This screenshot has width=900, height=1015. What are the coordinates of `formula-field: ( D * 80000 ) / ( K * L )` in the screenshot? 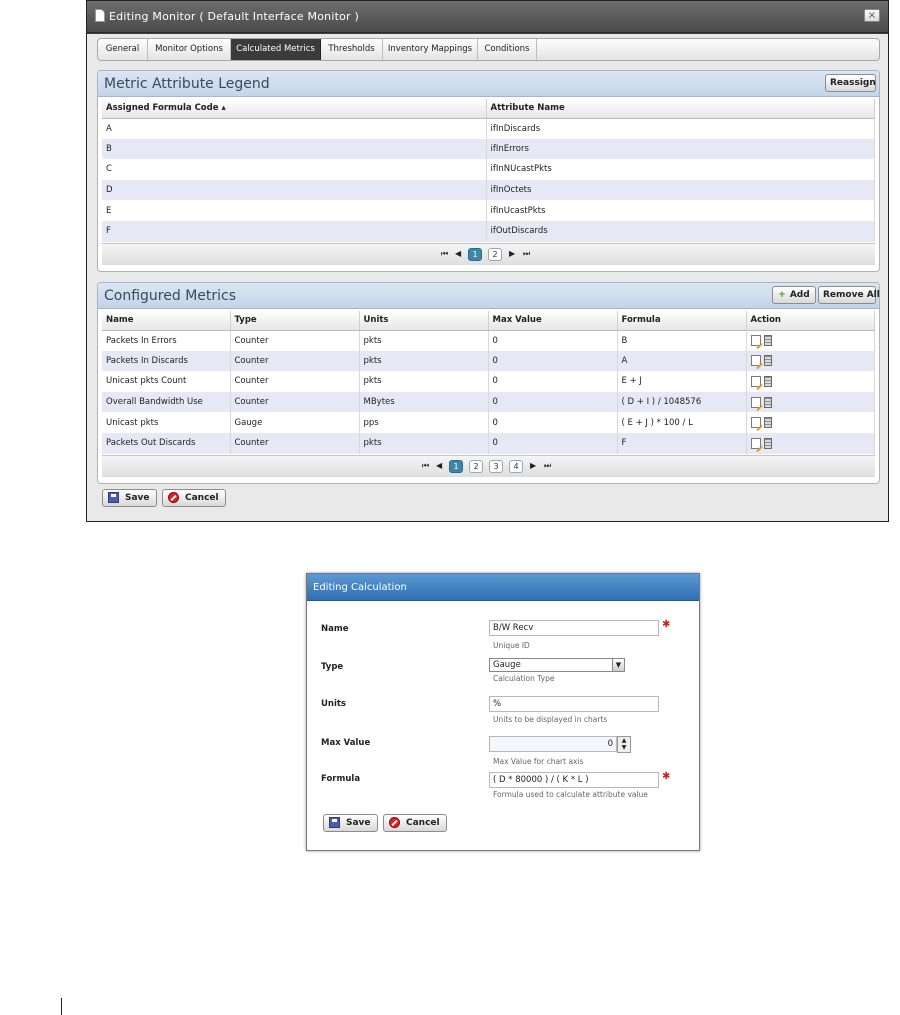 It's located at (574, 780).